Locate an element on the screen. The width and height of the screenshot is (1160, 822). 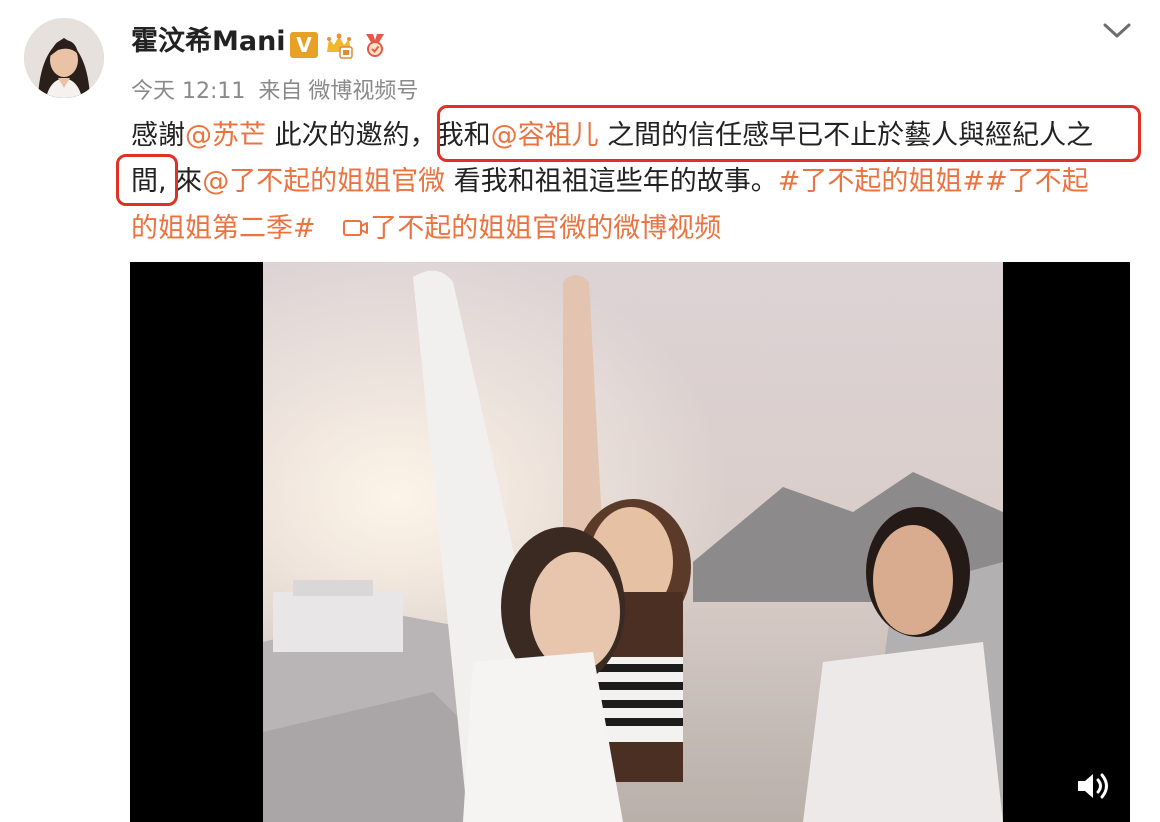
hashtag-link: #了不起的姐姐##了不起 is located at coordinates (933, 181).